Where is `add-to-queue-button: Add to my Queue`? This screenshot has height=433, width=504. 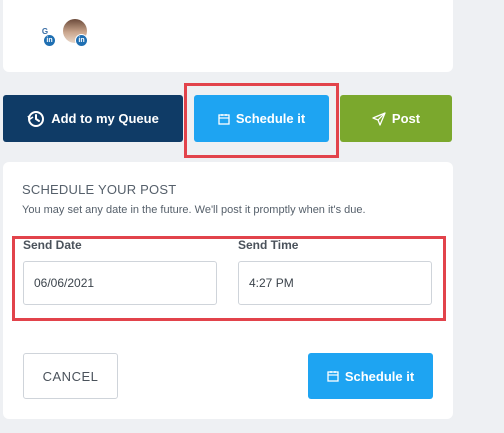 add-to-queue-button: Add to my Queue is located at coordinates (93, 118).